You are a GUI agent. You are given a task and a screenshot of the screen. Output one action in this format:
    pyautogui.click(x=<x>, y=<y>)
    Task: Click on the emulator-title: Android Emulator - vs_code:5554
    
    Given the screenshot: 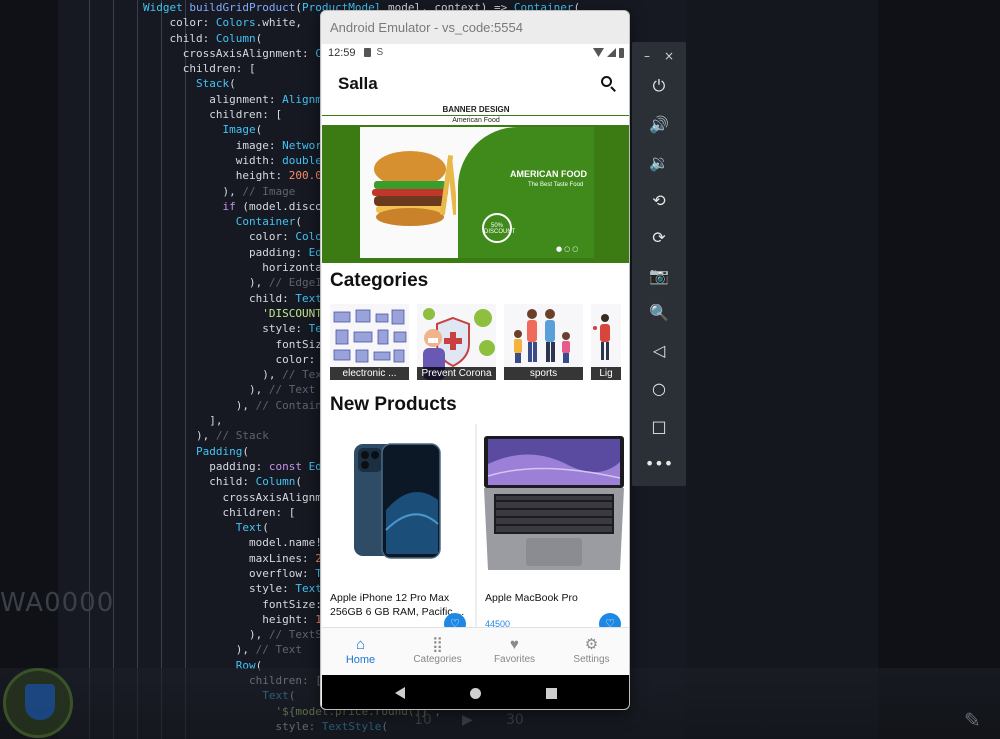 What is the action you would take?
    pyautogui.click(x=475, y=27)
    